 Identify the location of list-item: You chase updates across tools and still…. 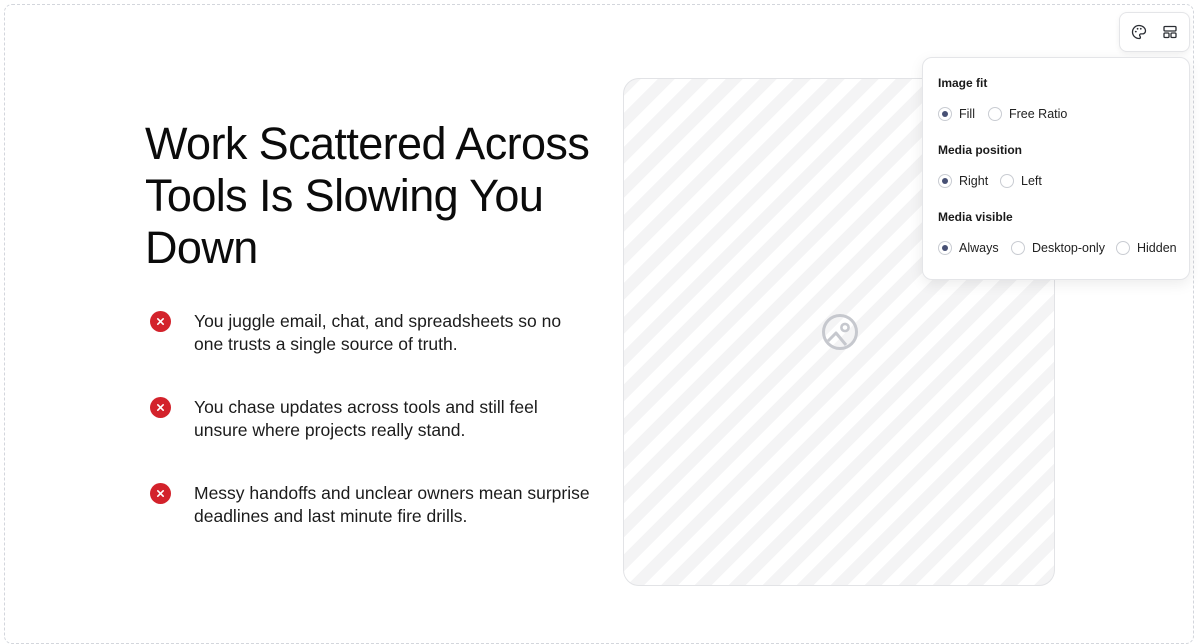
(380, 439).